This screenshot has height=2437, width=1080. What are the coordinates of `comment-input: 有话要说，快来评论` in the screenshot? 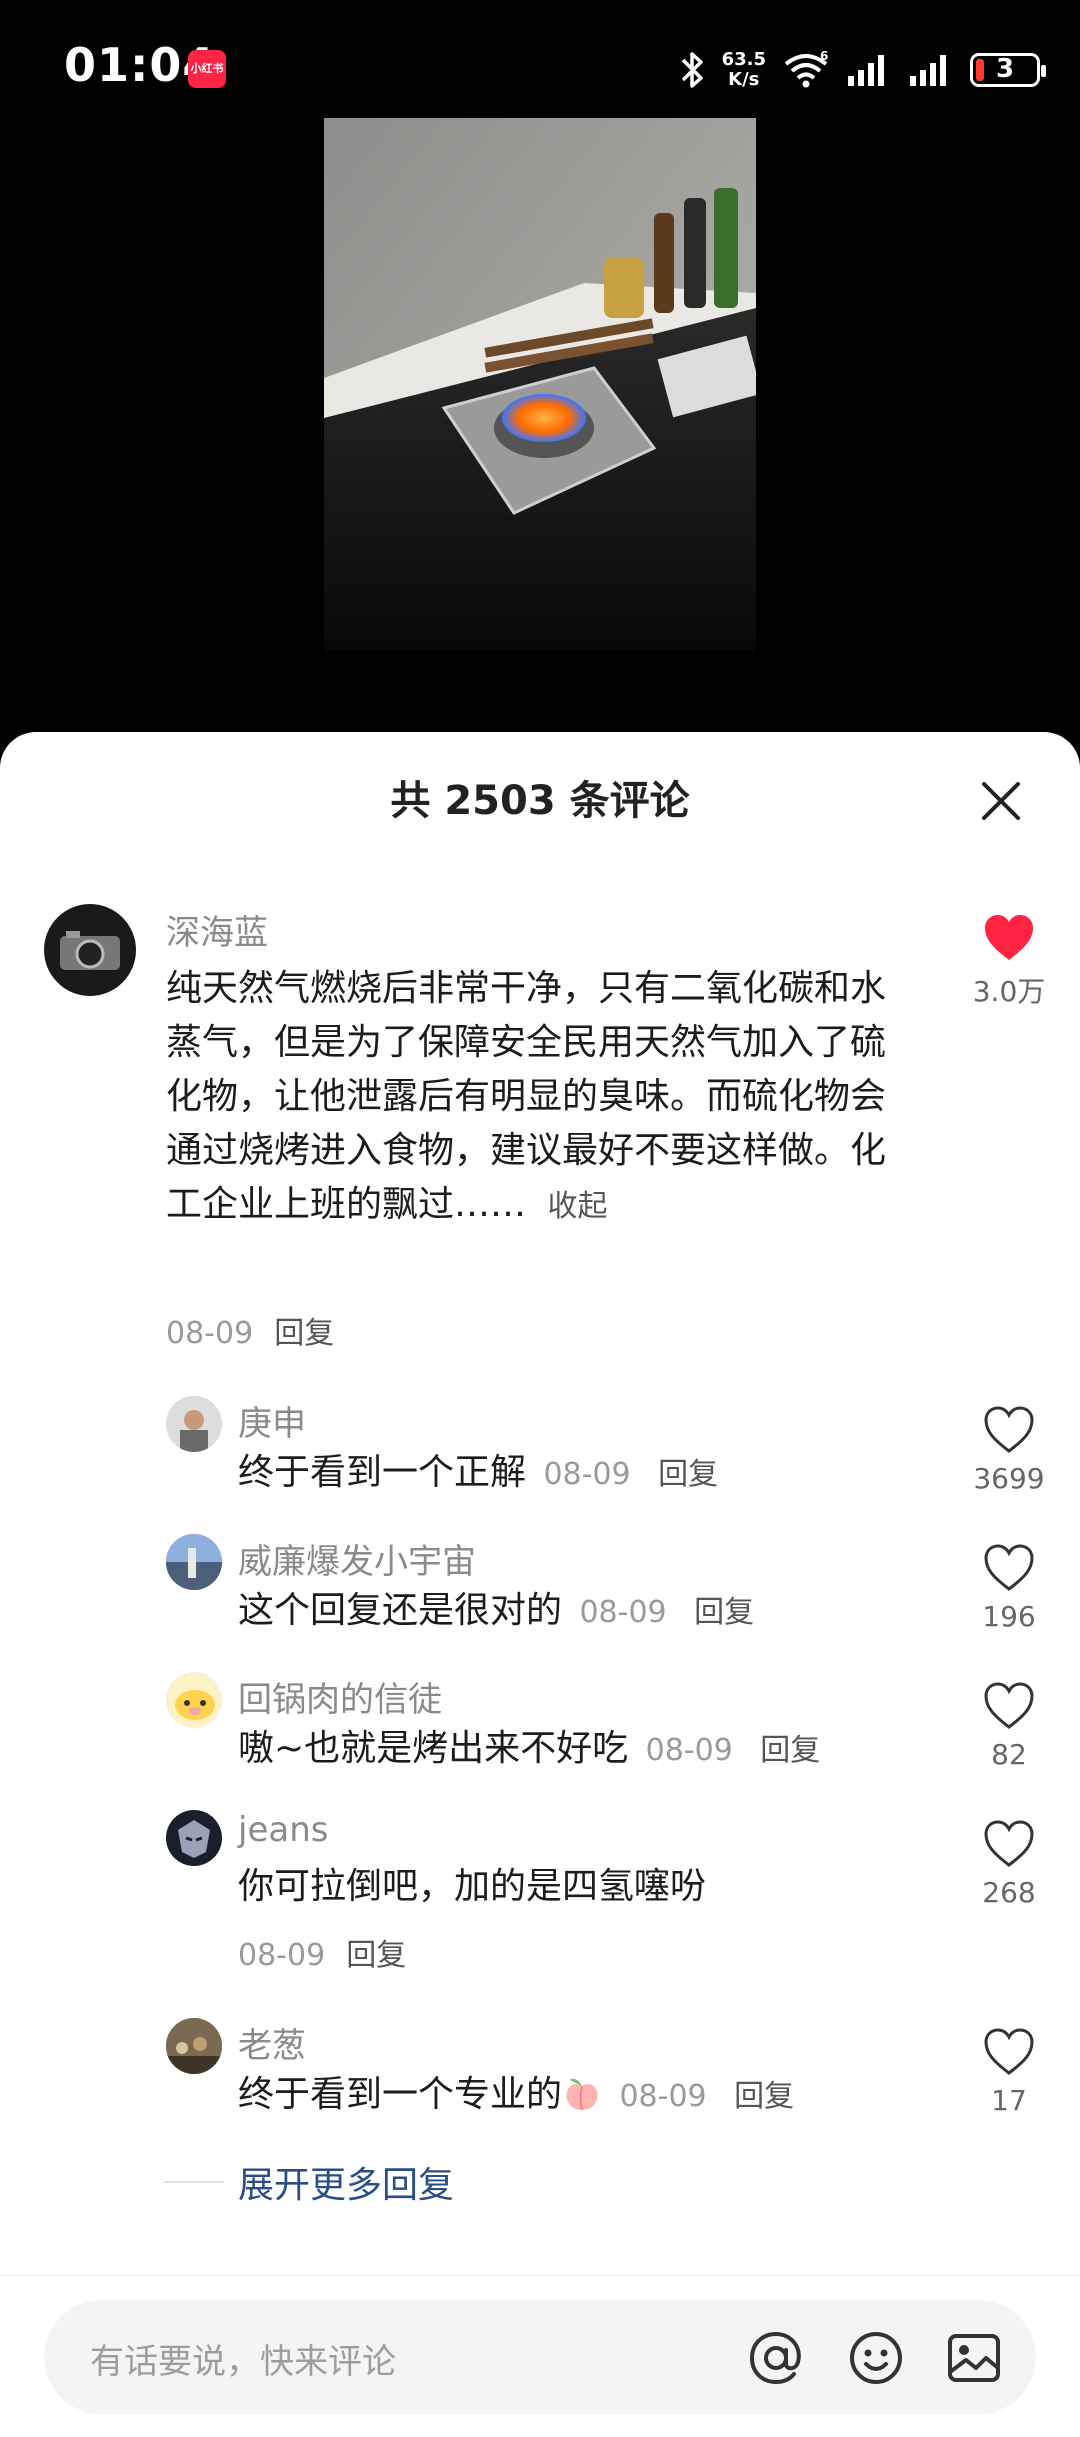 It's located at (540, 2357).